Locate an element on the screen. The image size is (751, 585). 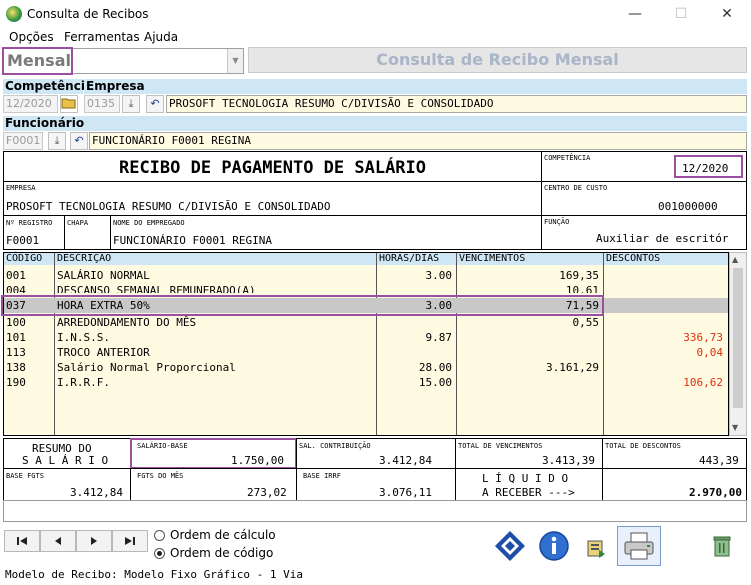
scroll-thumb is located at coordinates (738, 338).